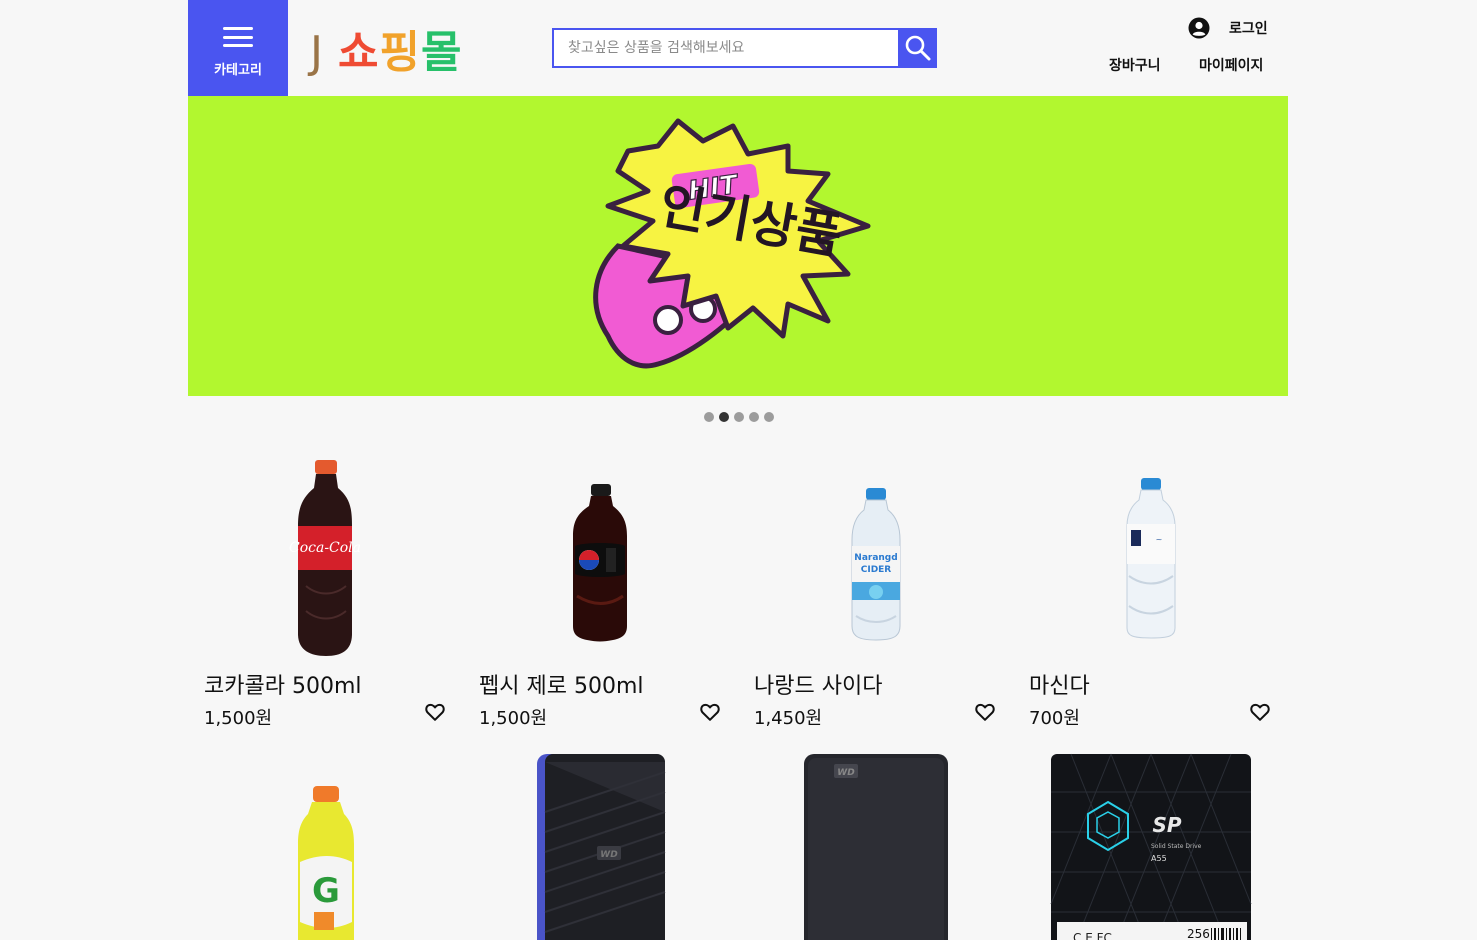 The image size is (1477, 940). I want to click on ssd-line1-text: Solid State Drive, so click(1176, 846).